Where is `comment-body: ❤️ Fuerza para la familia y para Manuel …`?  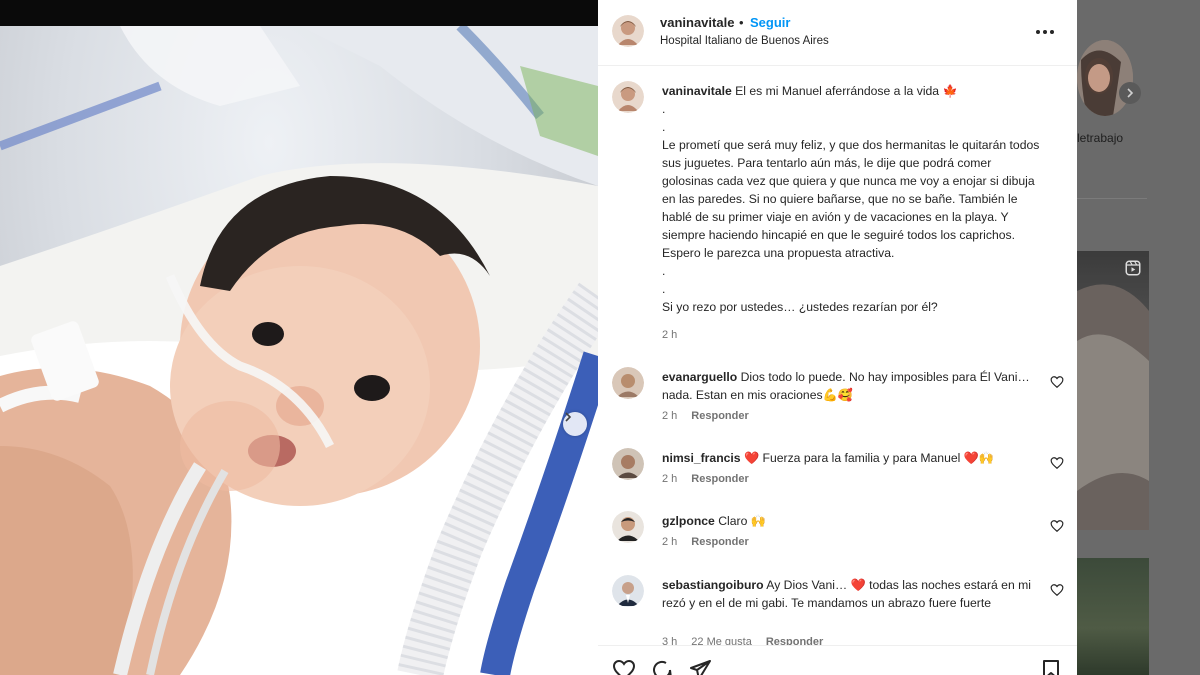 comment-body: ❤️ Fuerza para la familia y para Manuel … is located at coordinates (869, 458).